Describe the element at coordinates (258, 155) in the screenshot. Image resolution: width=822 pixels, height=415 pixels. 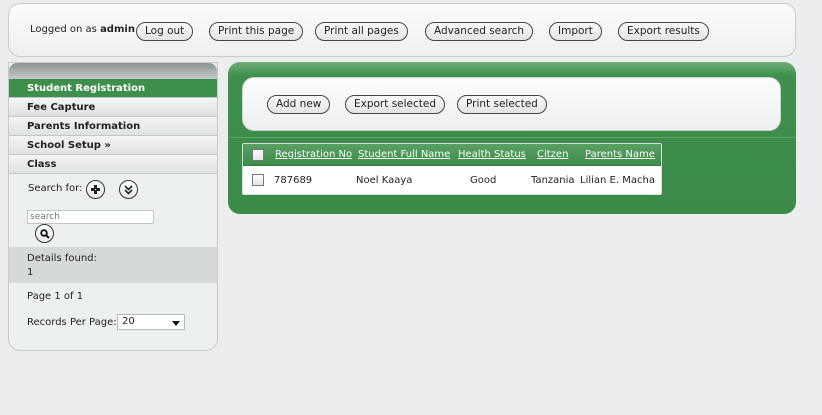
I see `select-all-checkbox` at that location.